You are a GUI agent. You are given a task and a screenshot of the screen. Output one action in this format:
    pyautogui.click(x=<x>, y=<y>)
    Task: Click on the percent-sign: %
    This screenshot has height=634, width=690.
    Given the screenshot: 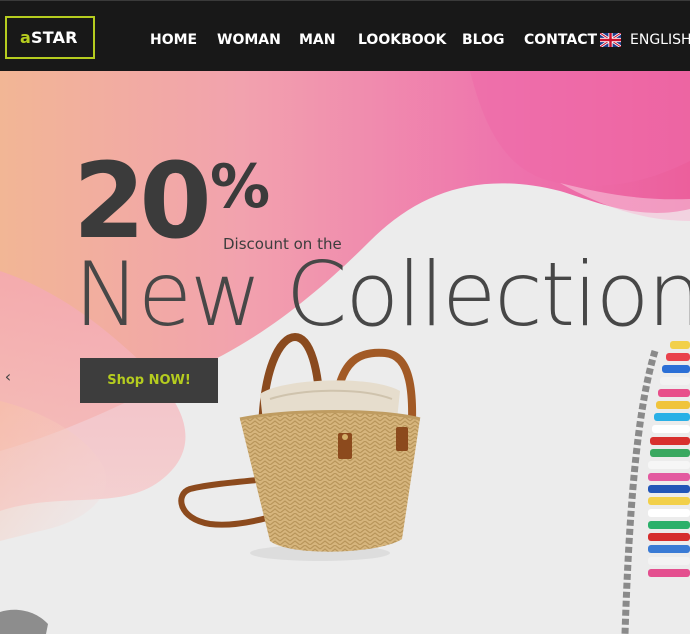 What is the action you would take?
    pyautogui.click(x=240, y=187)
    